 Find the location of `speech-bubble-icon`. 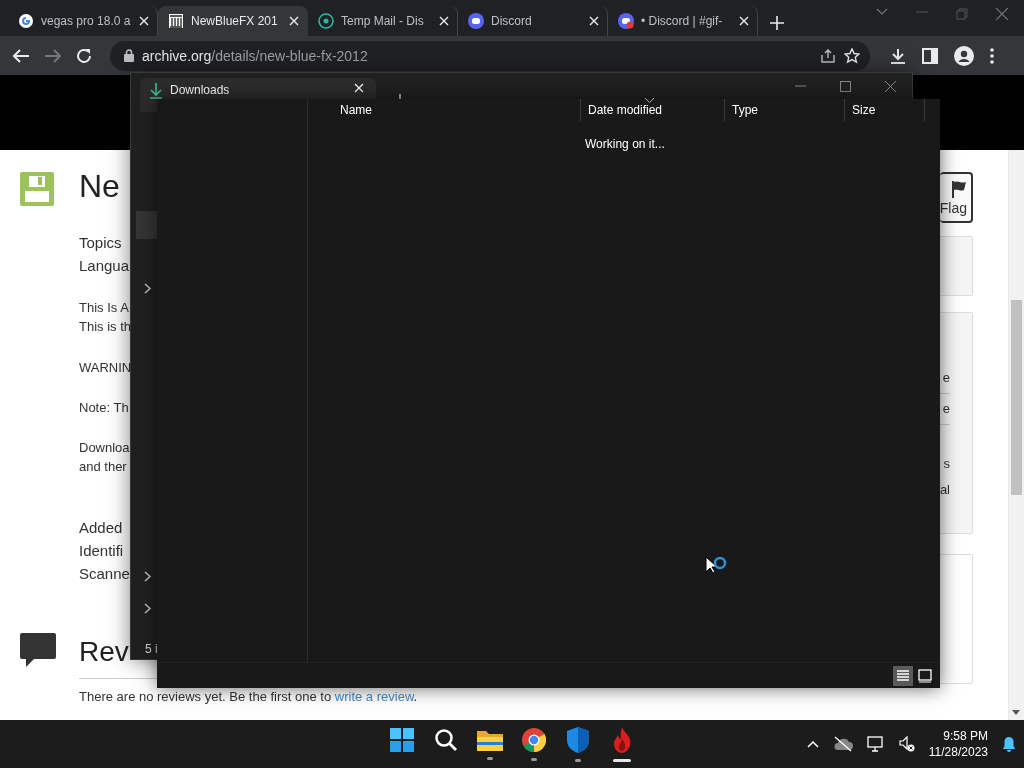

speech-bubble-icon is located at coordinates (38, 651).